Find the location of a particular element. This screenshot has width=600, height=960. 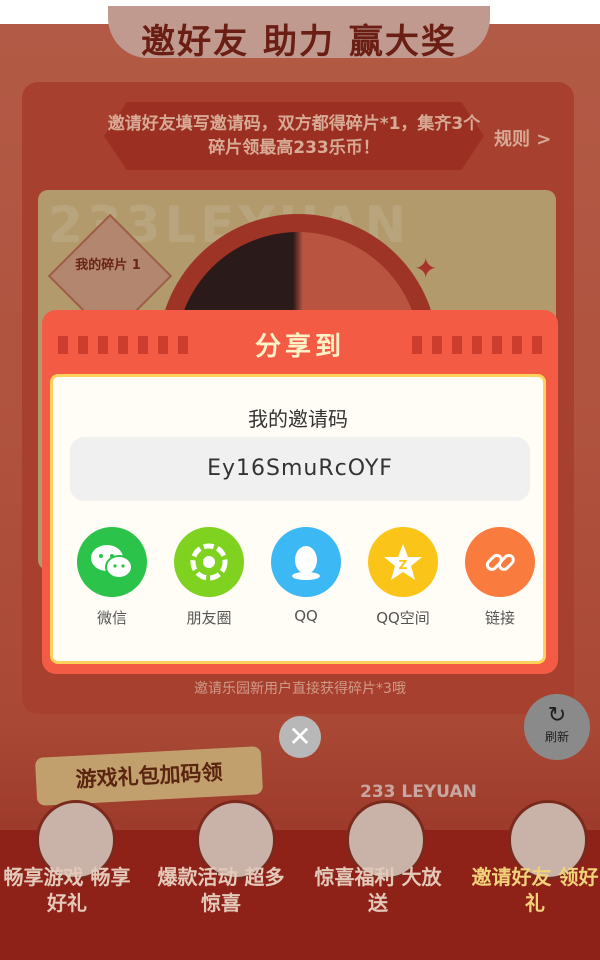

share-option-wechat: 微信 is located at coordinates (112, 577).